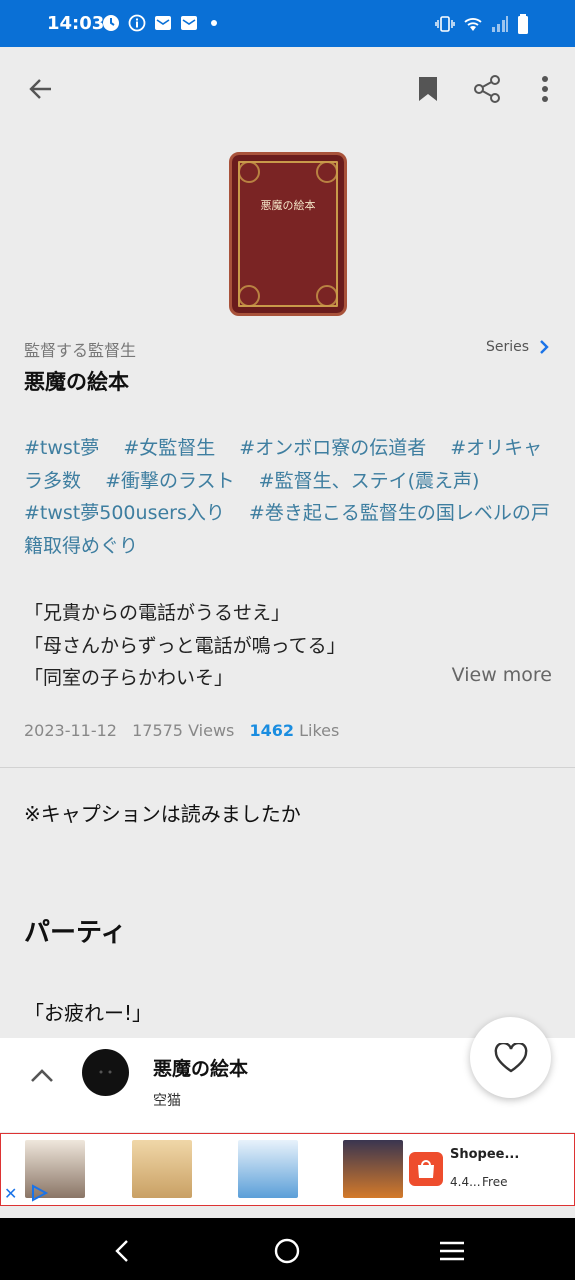 The height and width of the screenshot is (1280, 575). I want to click on shopee-logo, so click(426, 1169).